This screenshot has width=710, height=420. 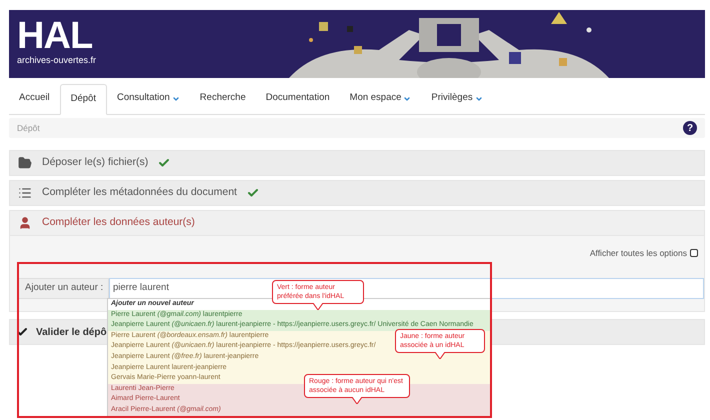 What do you see at coordinates (71, 333) in the screenshot?
I see `step-title: Valider le dépô` at bounding box center [71, 333].